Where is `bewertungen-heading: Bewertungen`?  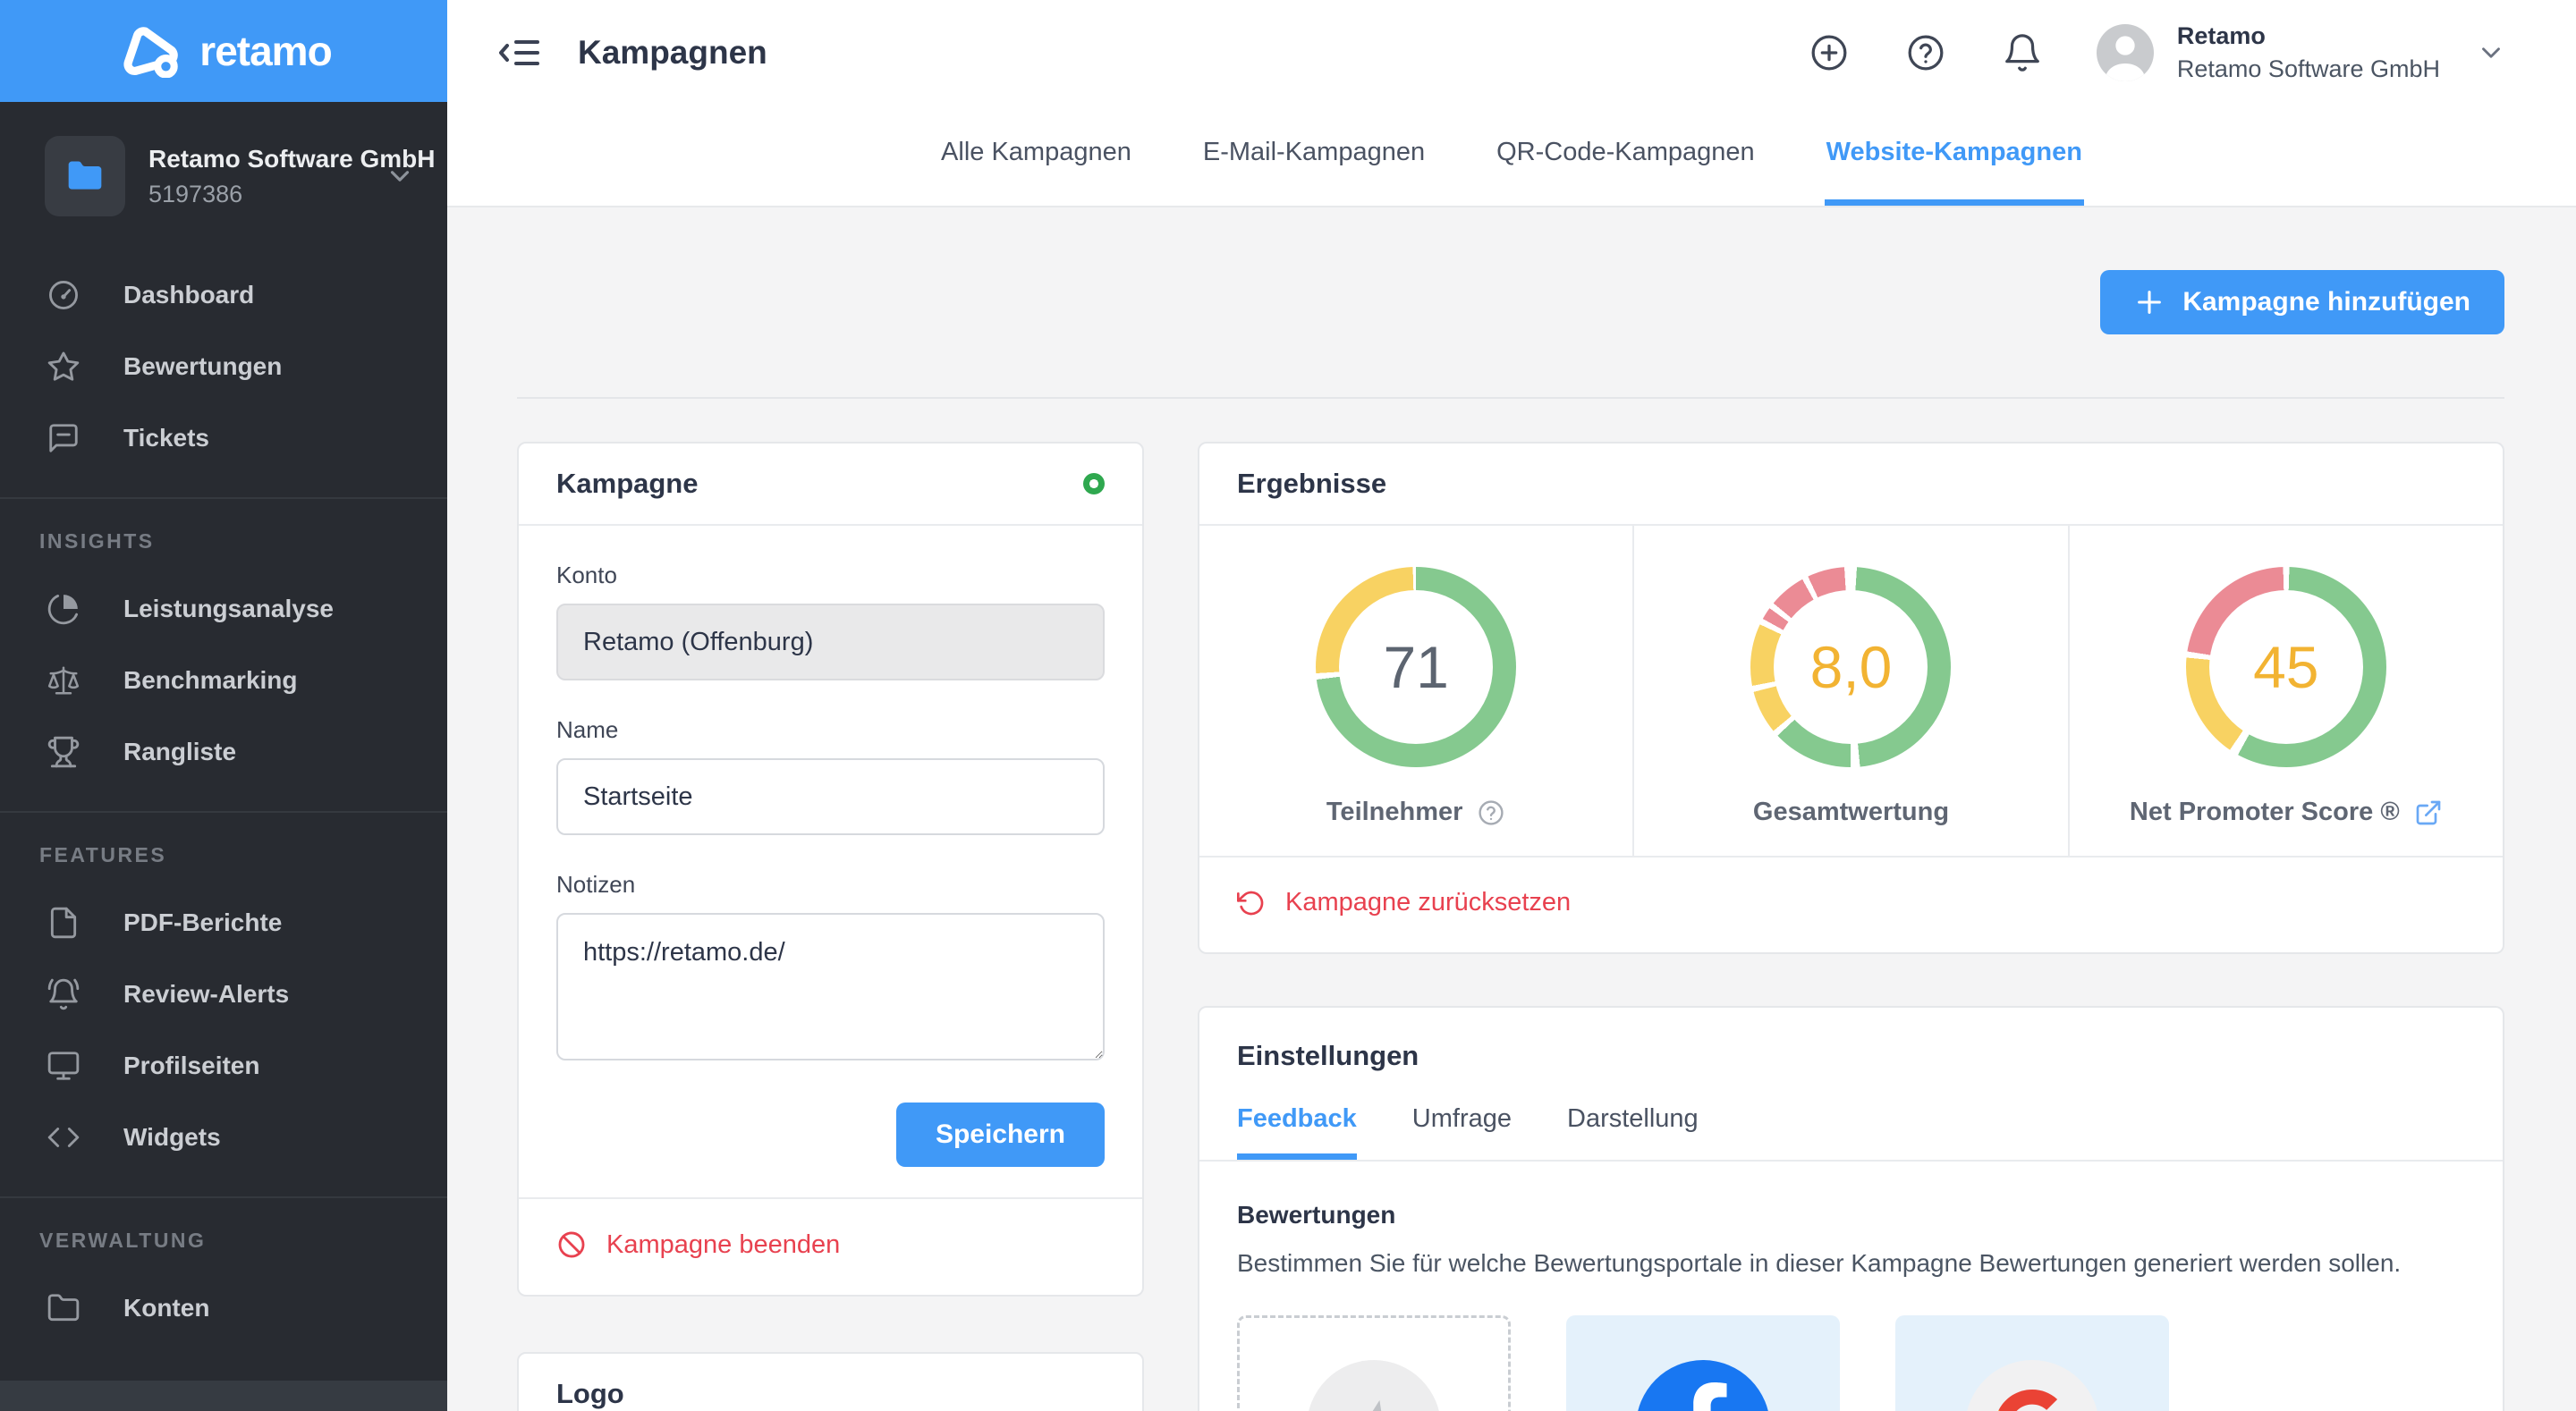 bewertungen-heading: Bewertungen is located at coordinates (1316, 1214).